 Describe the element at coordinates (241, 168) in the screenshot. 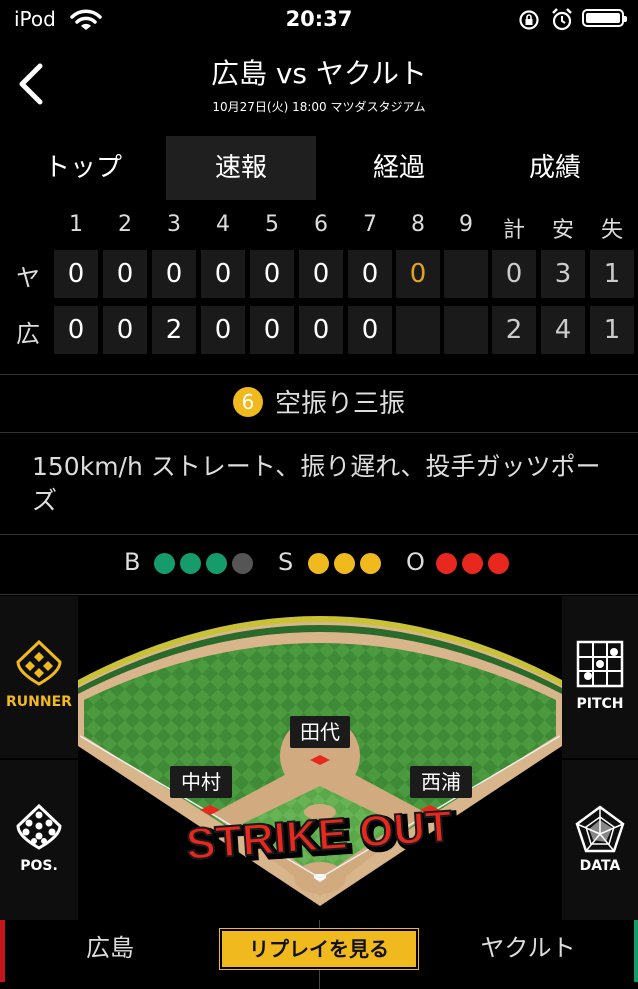

I see `tab-live: 速報` at that location.